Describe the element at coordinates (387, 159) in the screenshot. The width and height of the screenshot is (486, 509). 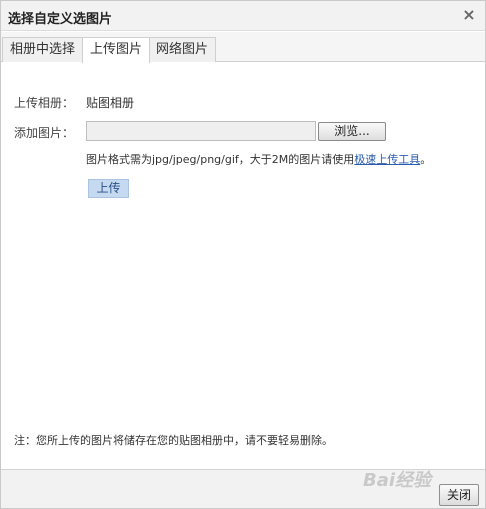
I see `fast-upload-tool-link: 极速上传工具` at that location.